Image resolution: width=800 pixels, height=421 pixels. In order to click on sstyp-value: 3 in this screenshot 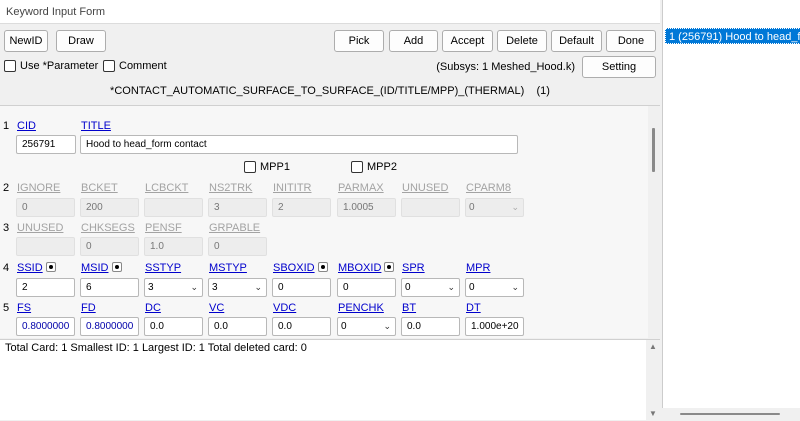, I will do `click(151, 287)`.